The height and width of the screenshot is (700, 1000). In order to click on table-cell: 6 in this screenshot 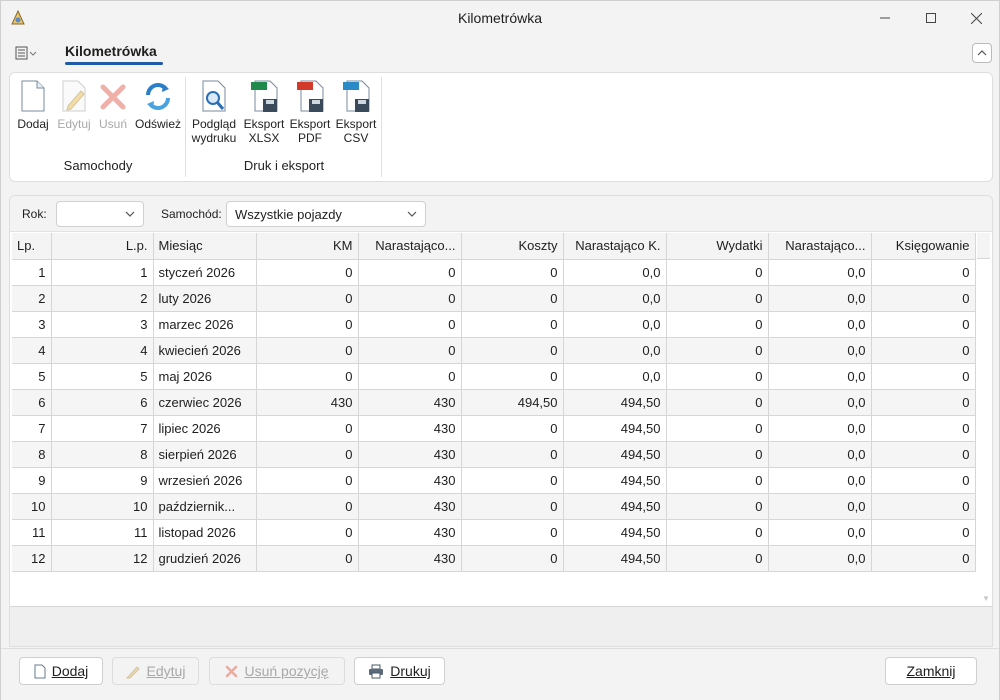, I will do `click(32, 402)`.